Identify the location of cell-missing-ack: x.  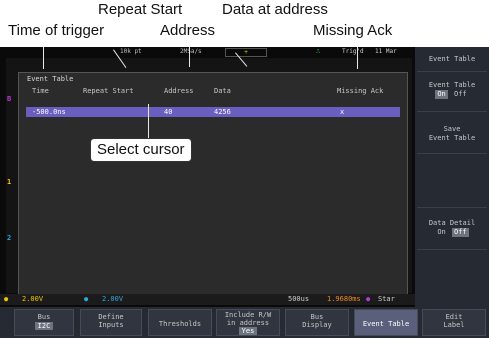
(342, 112).